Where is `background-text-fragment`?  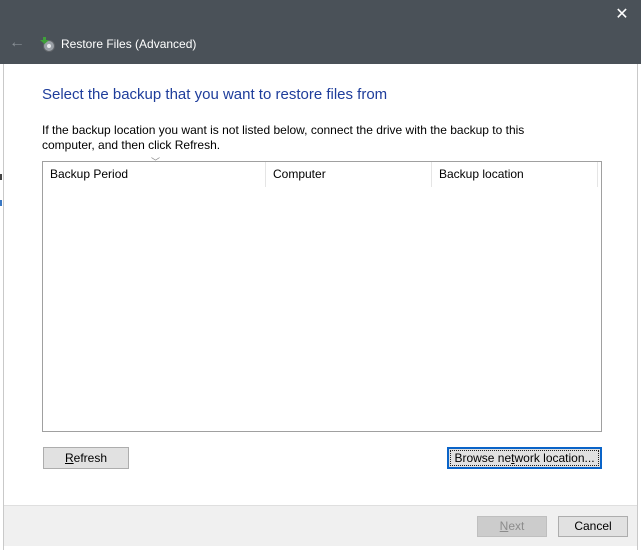
background-text-fragment is located at coordinates (1, 177).